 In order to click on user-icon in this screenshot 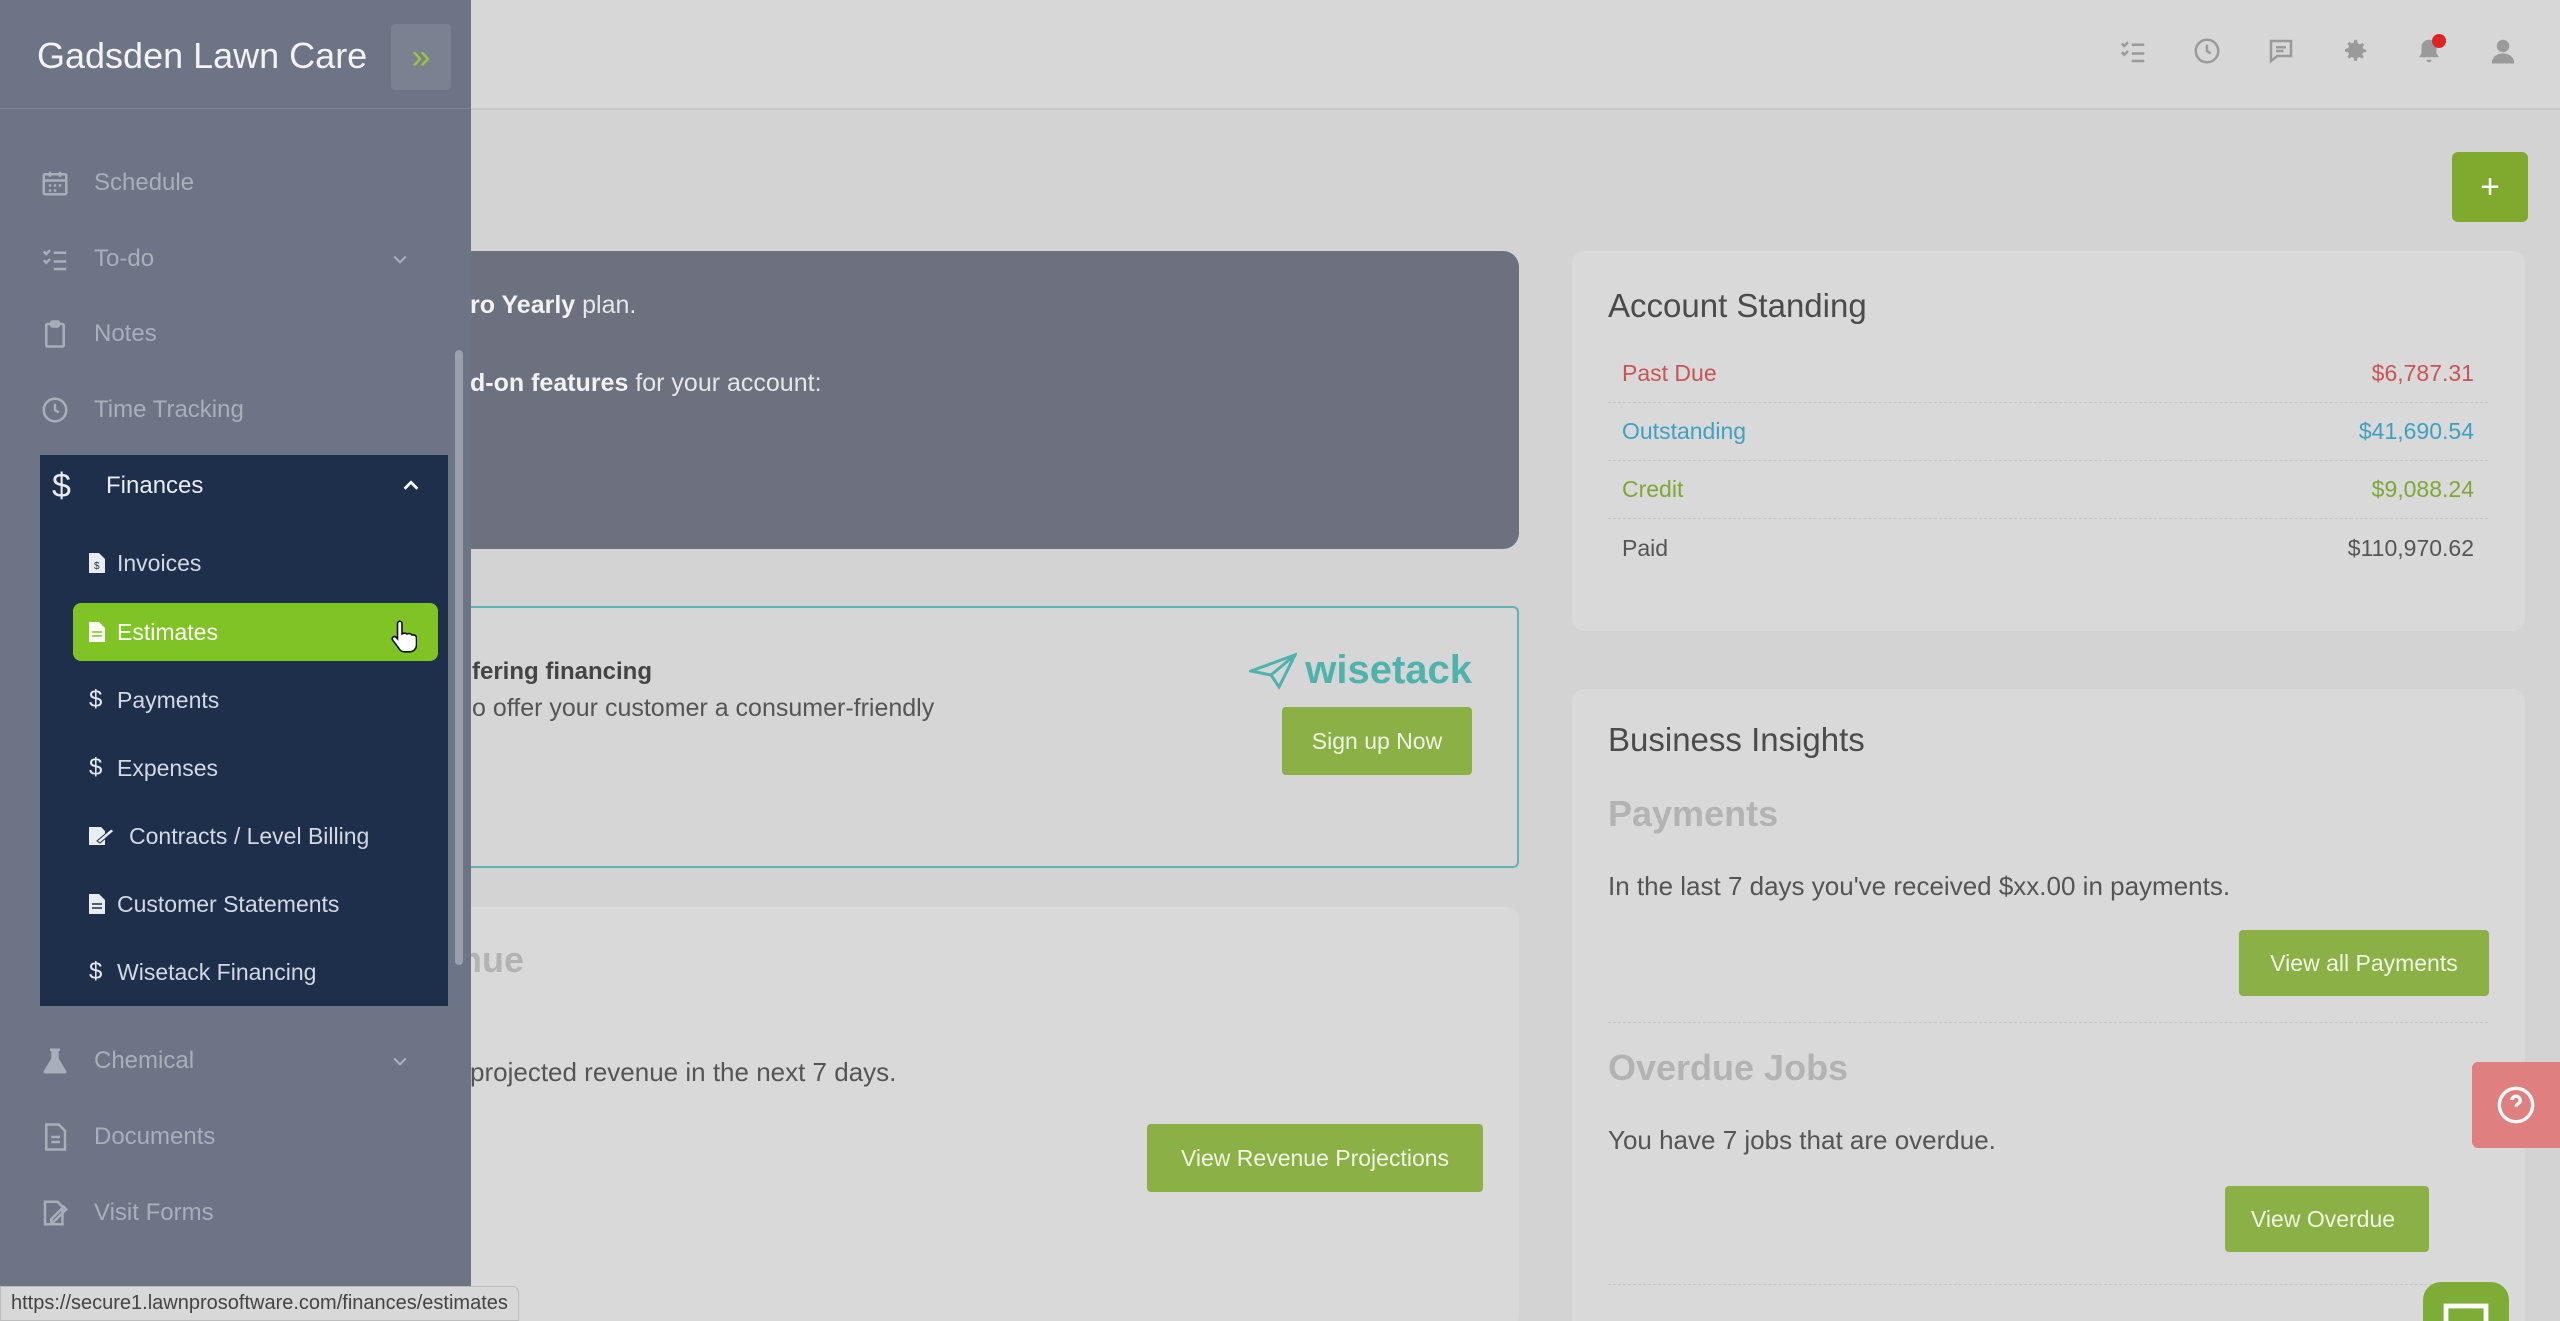, I will do `click(2503, 51)`.